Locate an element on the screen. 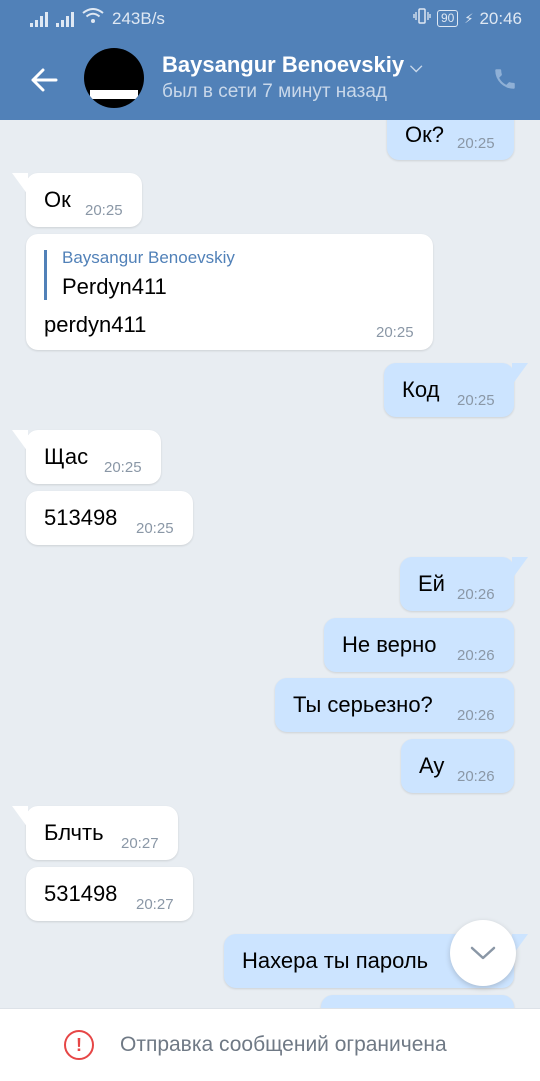 The image size is (540, 1081). message-text: 531498 is located at coordinates (81, 893).